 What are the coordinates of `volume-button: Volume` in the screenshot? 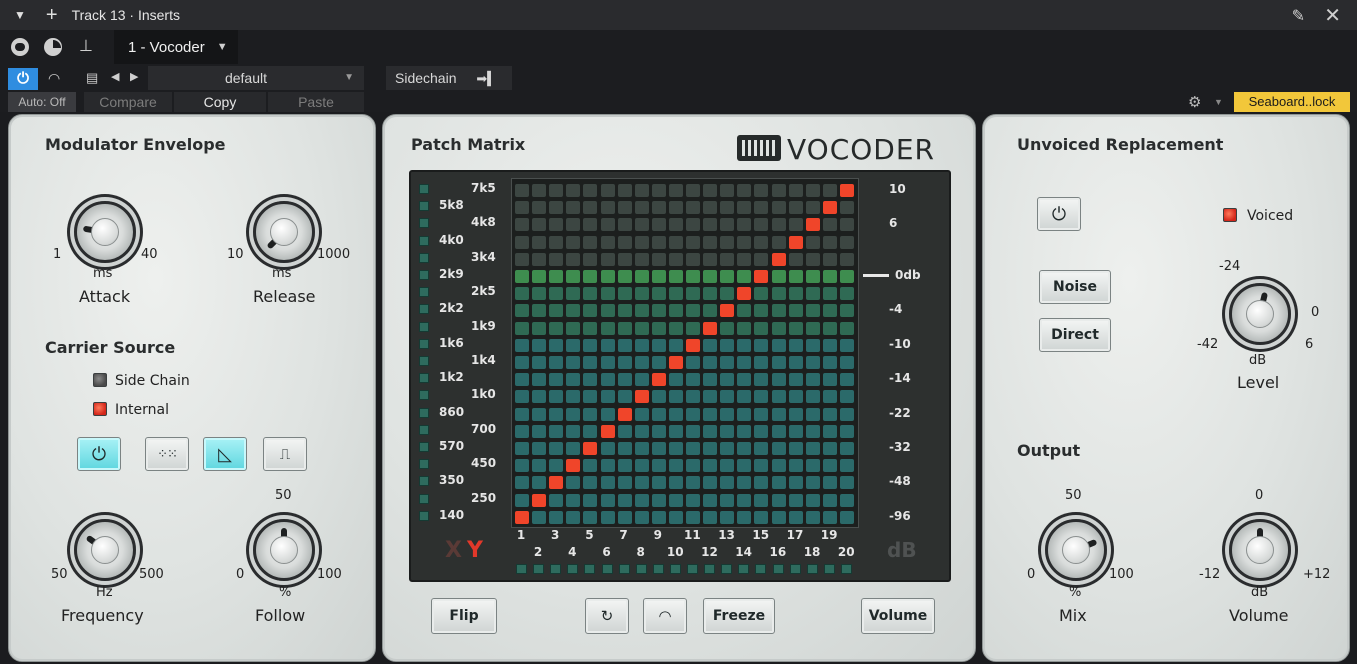 It's located at (898, 616).